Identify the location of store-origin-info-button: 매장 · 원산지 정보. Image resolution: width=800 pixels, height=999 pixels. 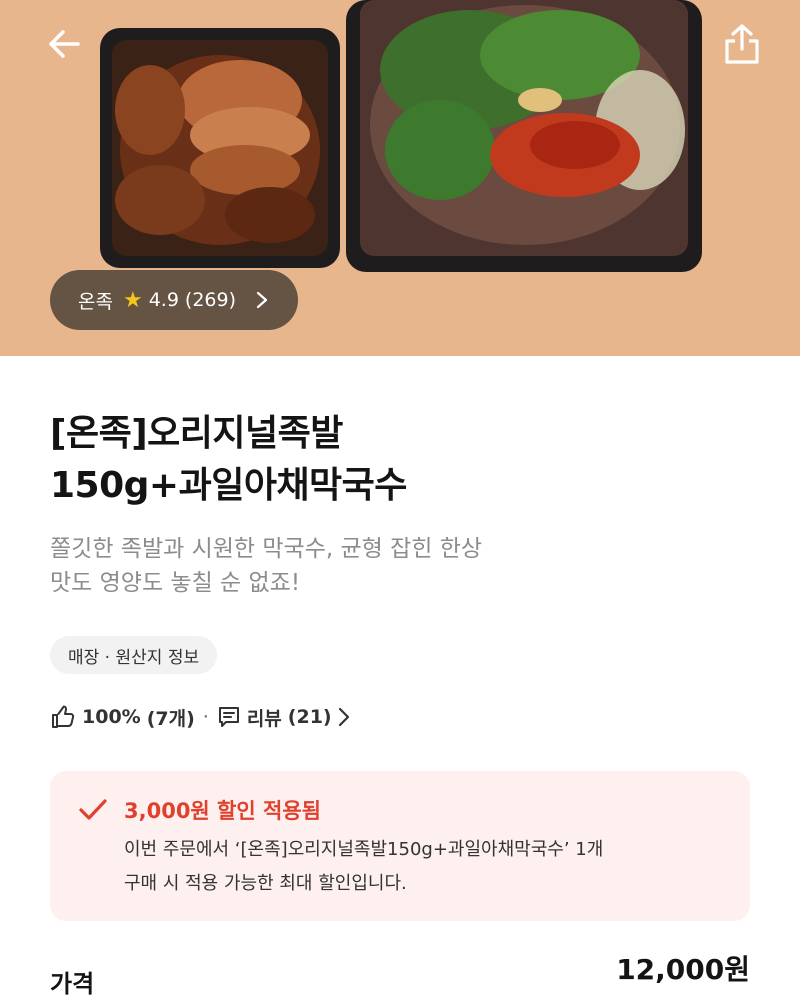
(134, 655).